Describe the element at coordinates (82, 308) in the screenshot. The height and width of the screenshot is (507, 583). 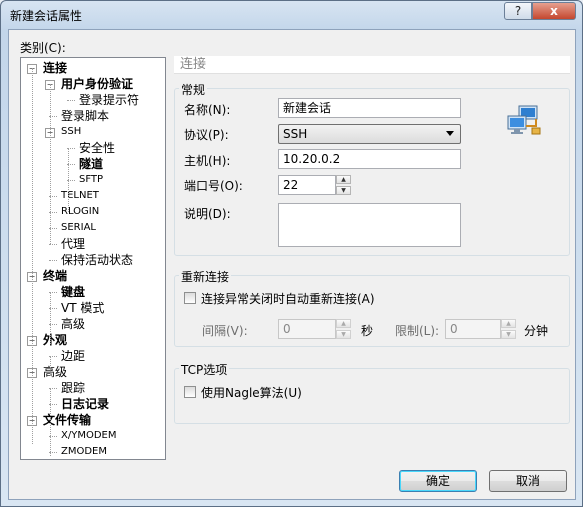
I see `tree-item: VT 模式` at that location.